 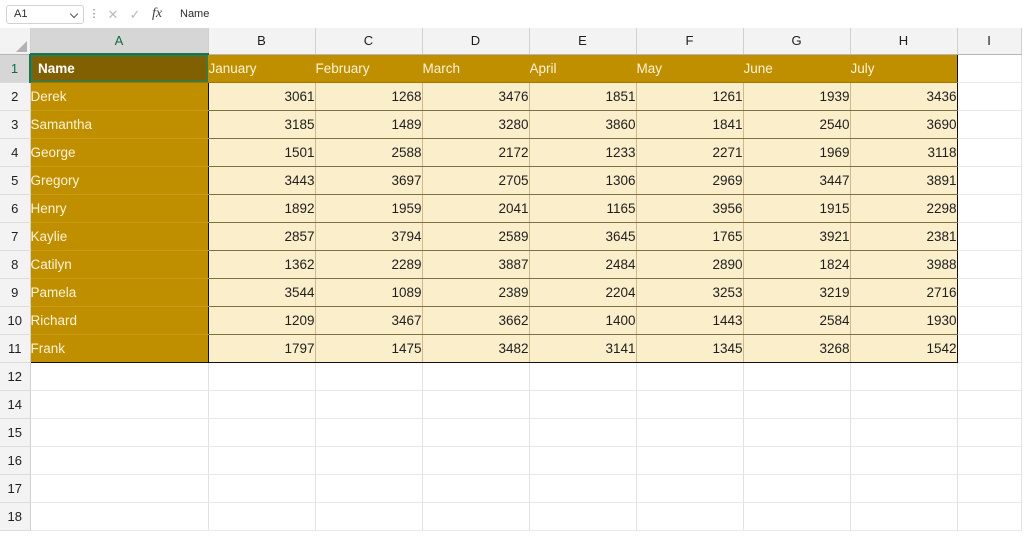 What do you see at coordinates (135, 14) in the screenshot?
I see `confirm-icon: ✓` at bounding box center [135, 14].